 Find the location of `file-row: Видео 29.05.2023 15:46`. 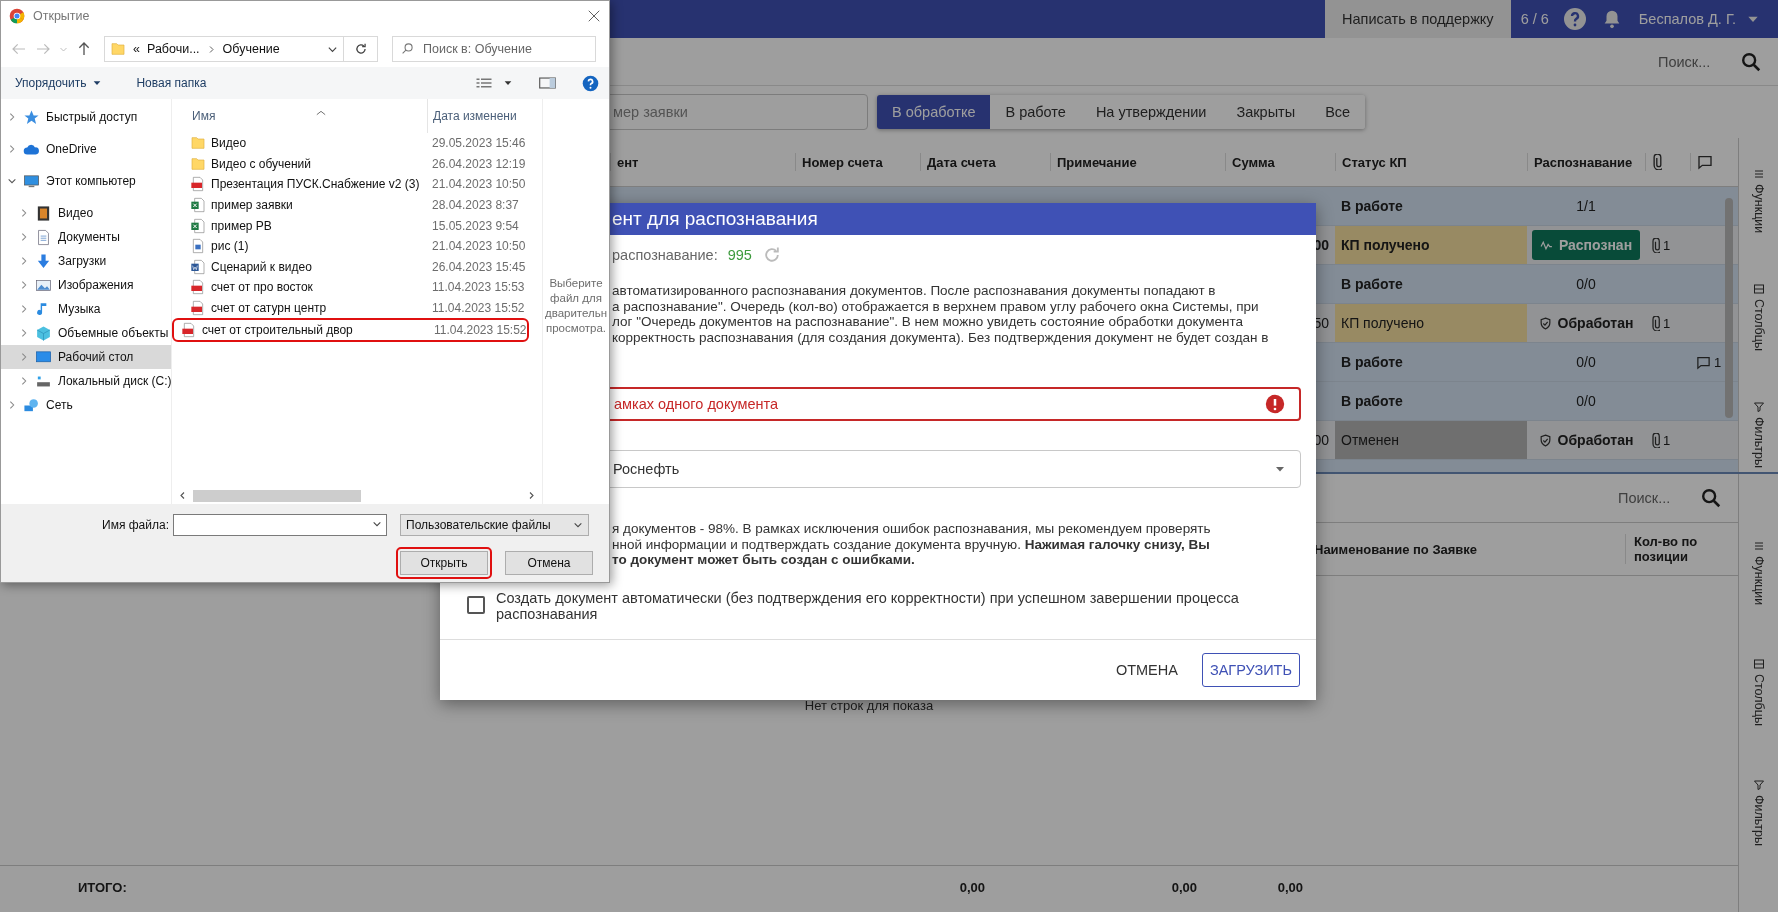

file-row: Видео 29.05.2023 15:46 is located at coordinates (357, 143).